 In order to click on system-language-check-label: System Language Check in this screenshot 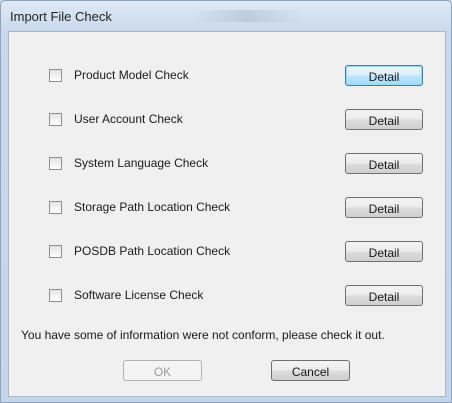, I will do `click(141, 163)`.